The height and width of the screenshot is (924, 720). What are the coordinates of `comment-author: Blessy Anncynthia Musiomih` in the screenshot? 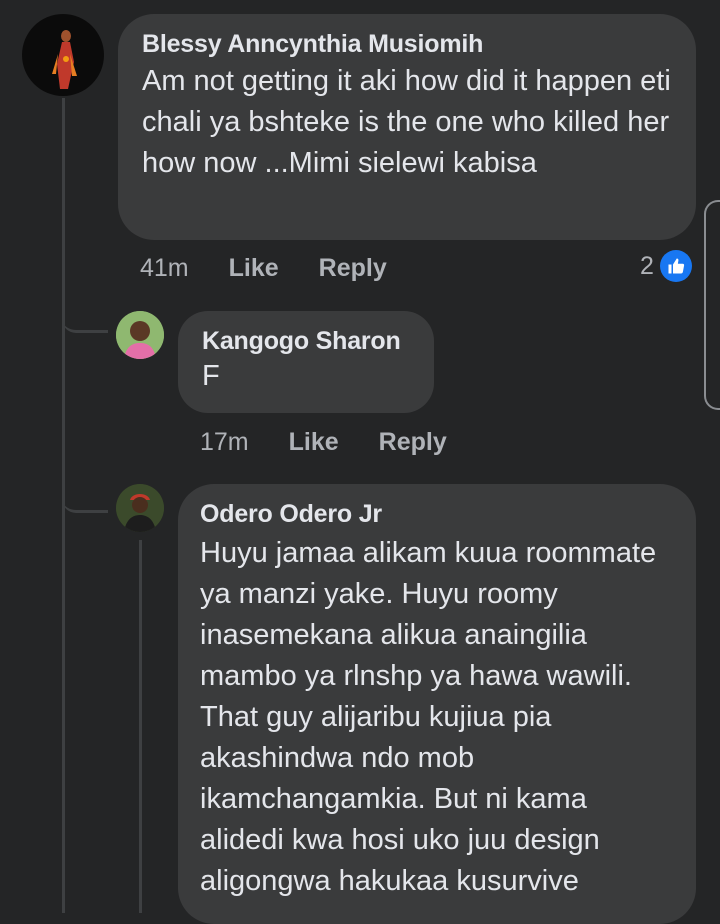 It's located at (407, 44).